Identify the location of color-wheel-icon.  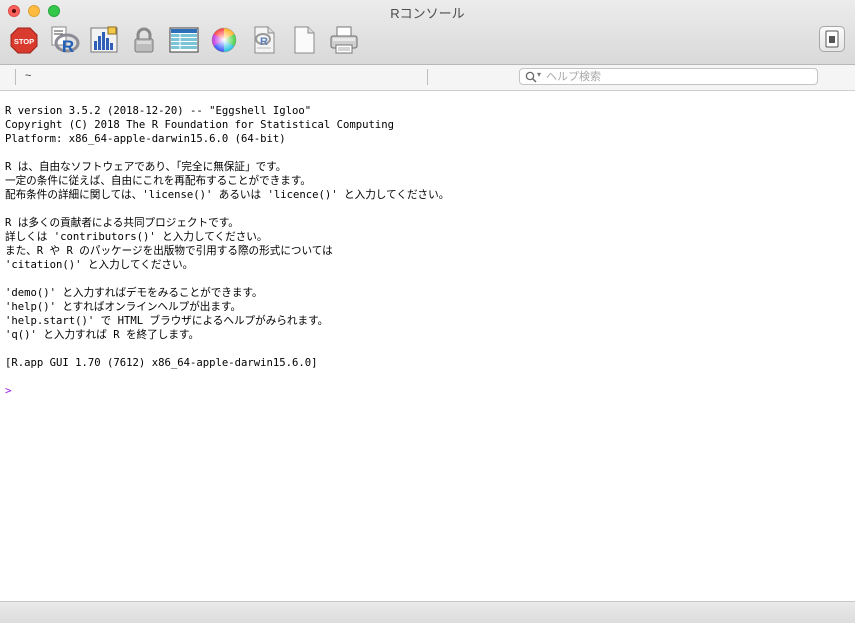
(224, 40).